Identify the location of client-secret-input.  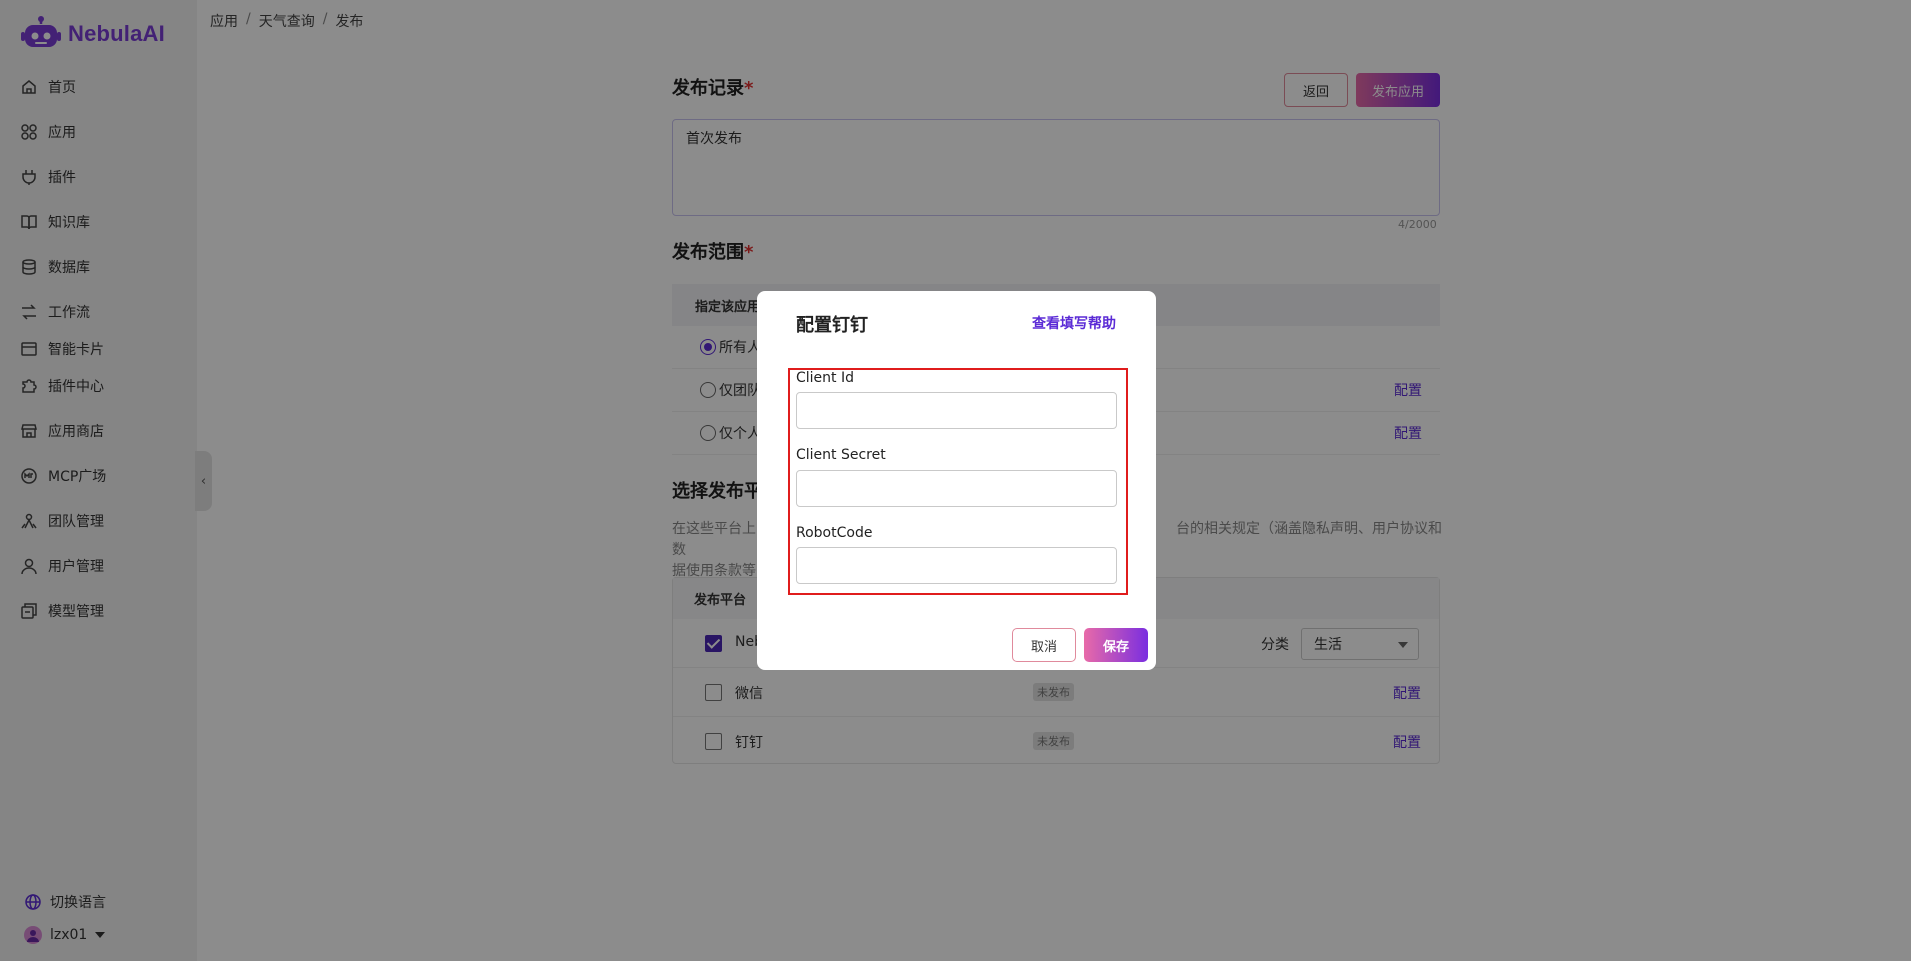
(956, 488).